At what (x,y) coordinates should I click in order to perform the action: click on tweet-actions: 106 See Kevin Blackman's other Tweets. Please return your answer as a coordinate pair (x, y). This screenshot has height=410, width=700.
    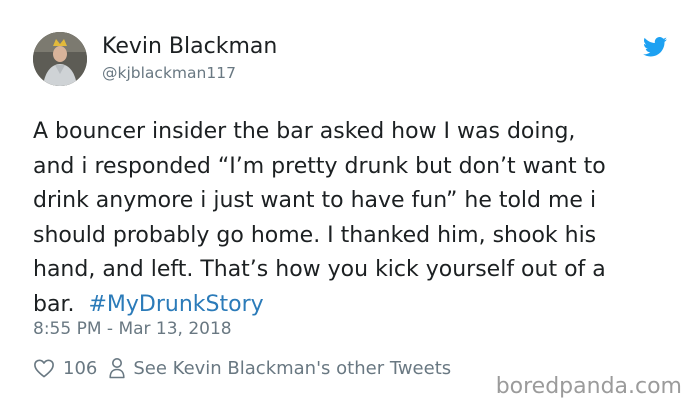
    Looking at the image, I should click on (242, 368).